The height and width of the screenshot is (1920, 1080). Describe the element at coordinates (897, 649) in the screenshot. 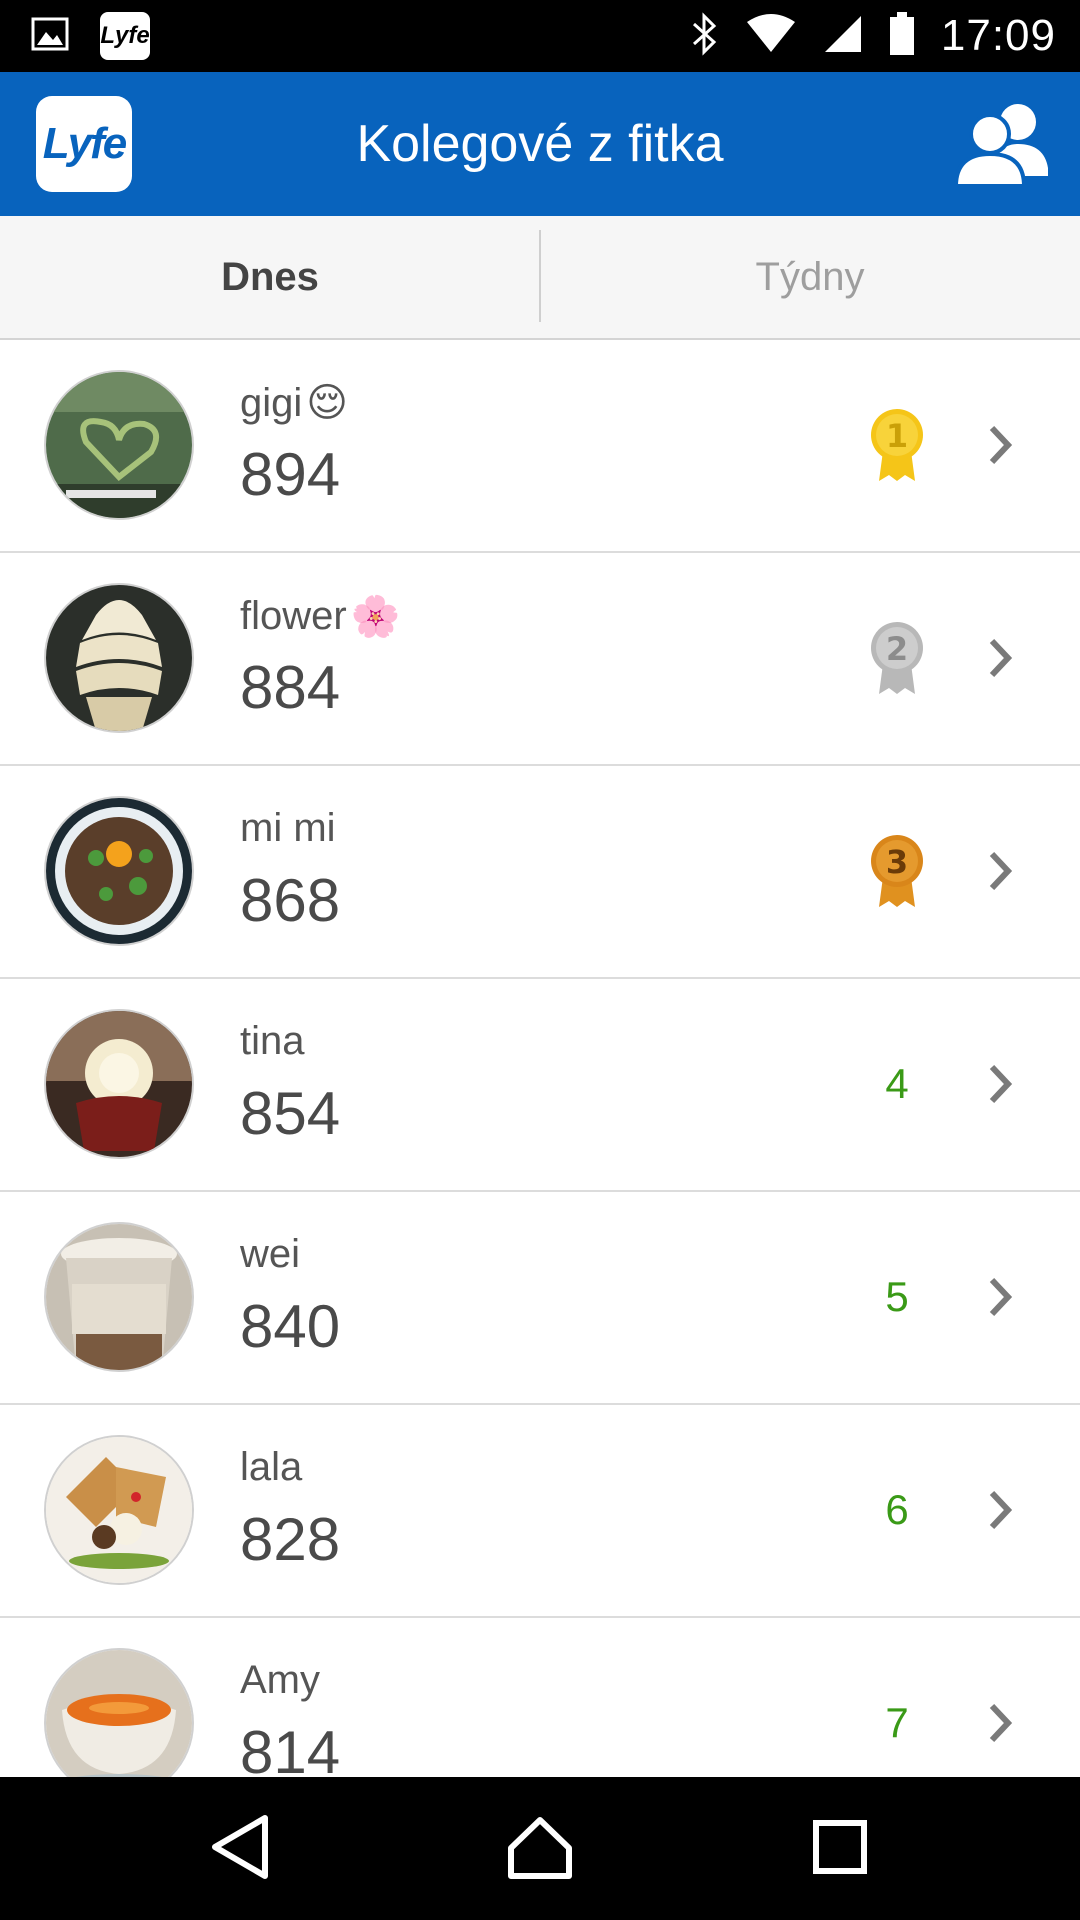

I see `medal-rank: 2` at that location.